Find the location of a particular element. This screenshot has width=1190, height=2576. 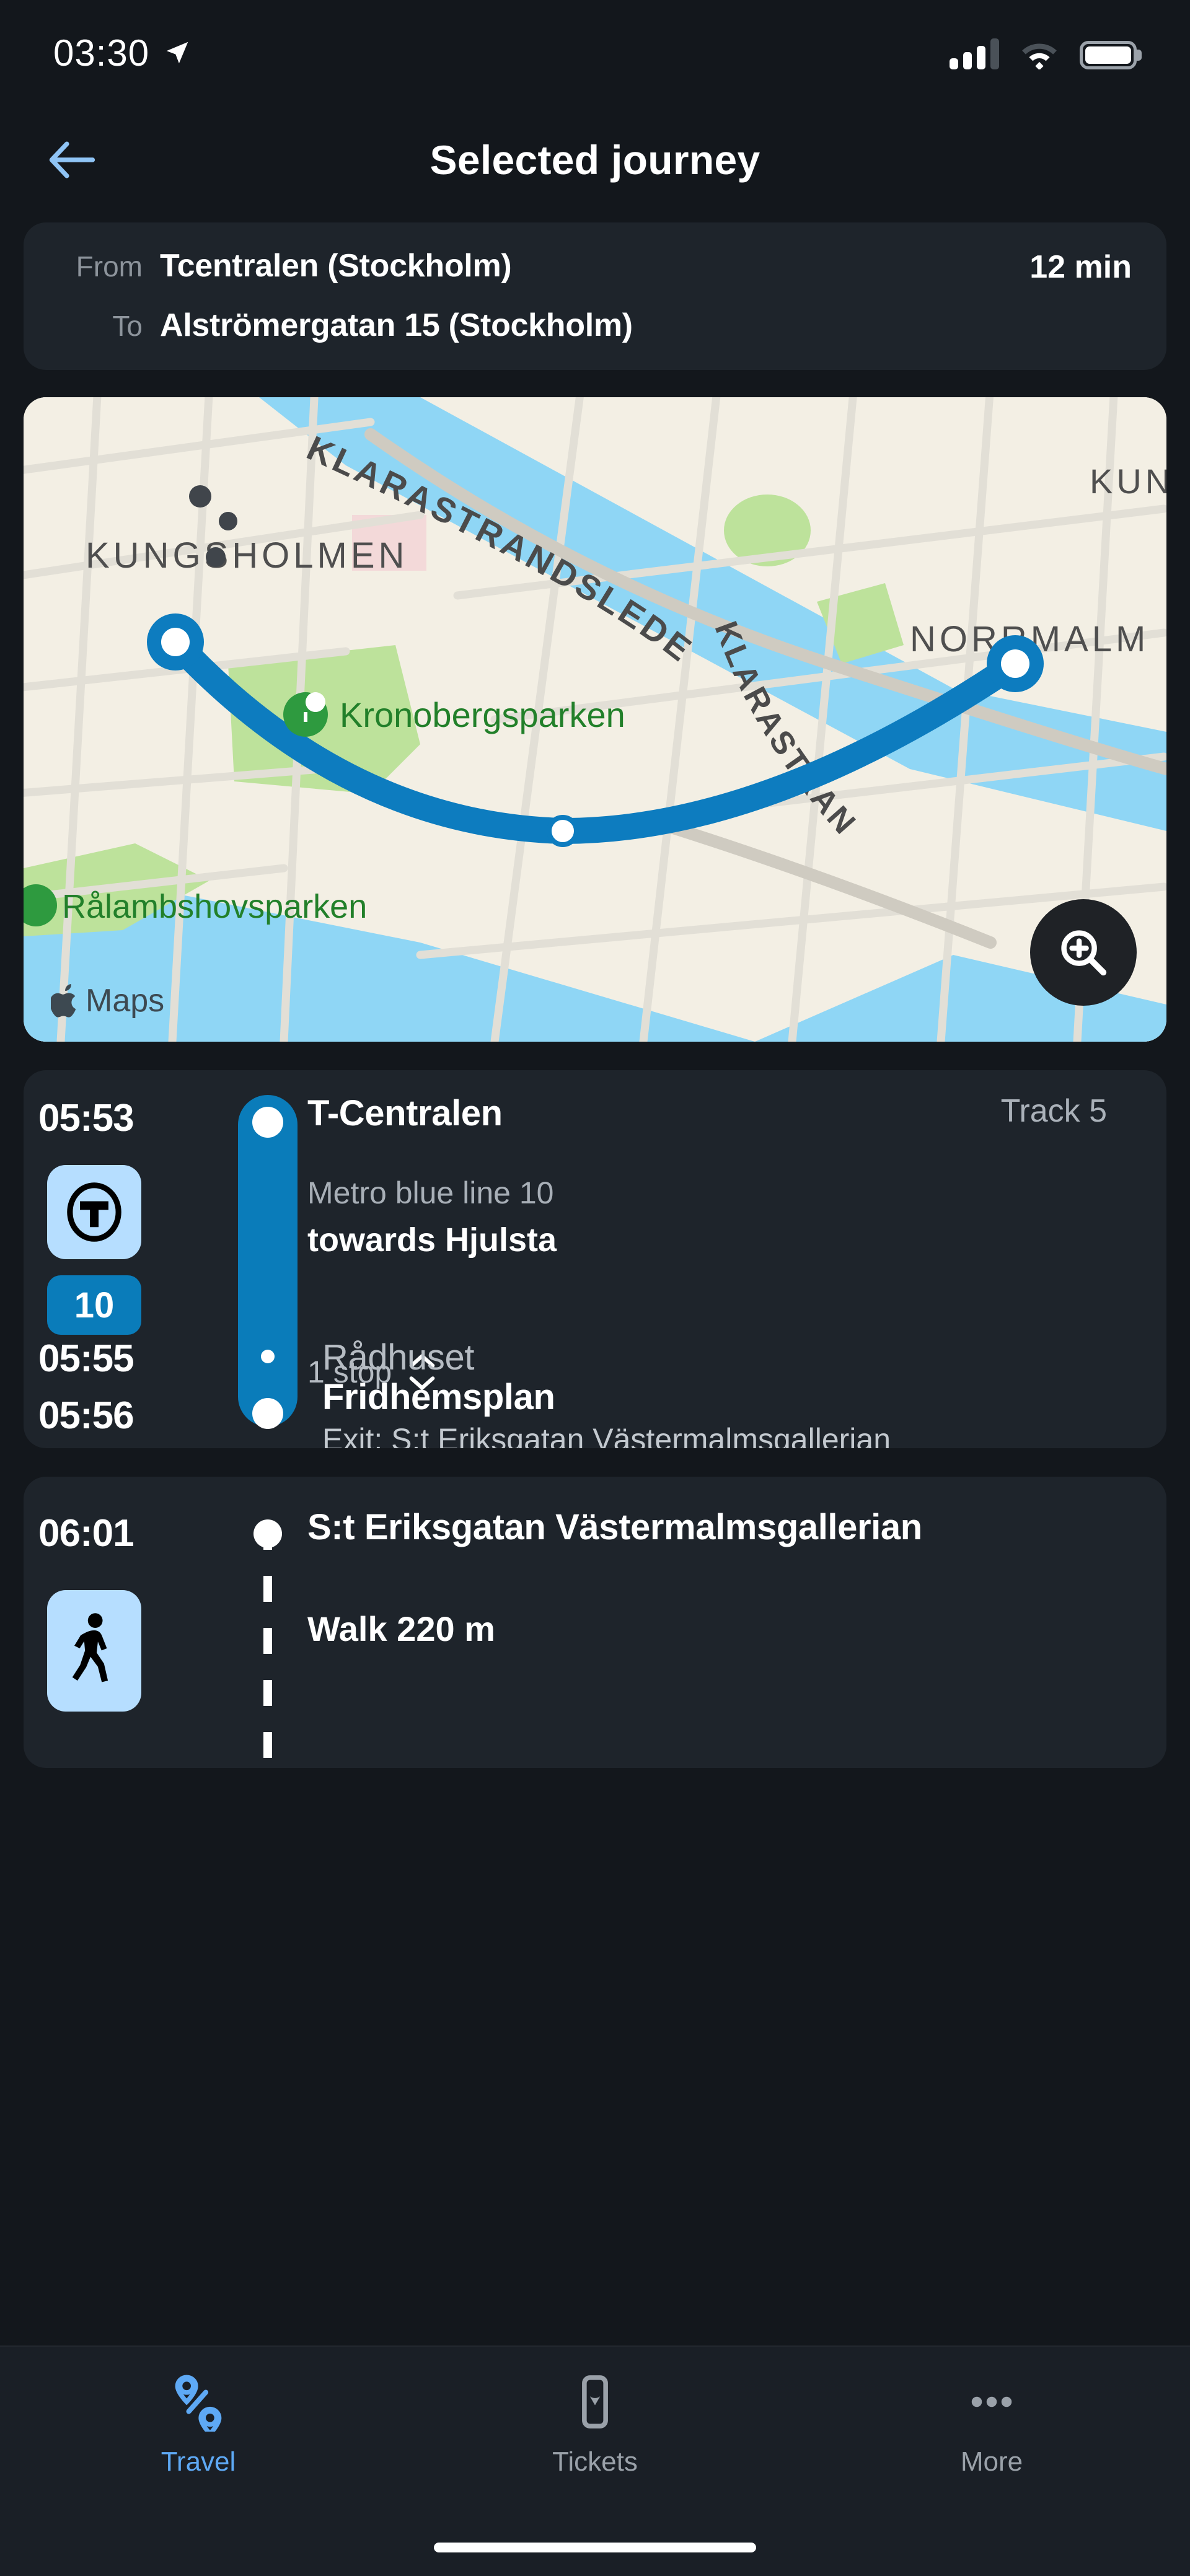

leg-depart-time: 05:53 is located at coordinates (86, 1118).